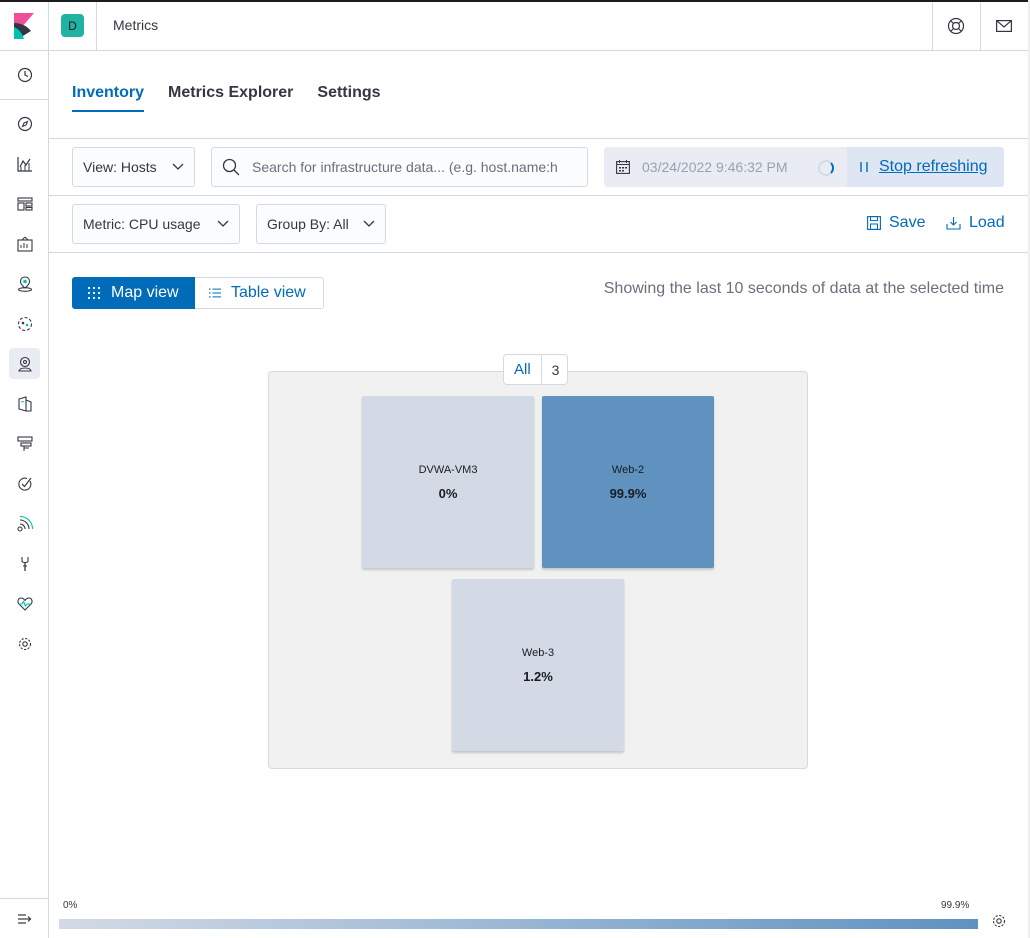 This screenshot has height=938, width=1030. What do you see at coordinates (538, 252) in the screenshot?
I see `filters-divider` at bounding box center [538, 252].